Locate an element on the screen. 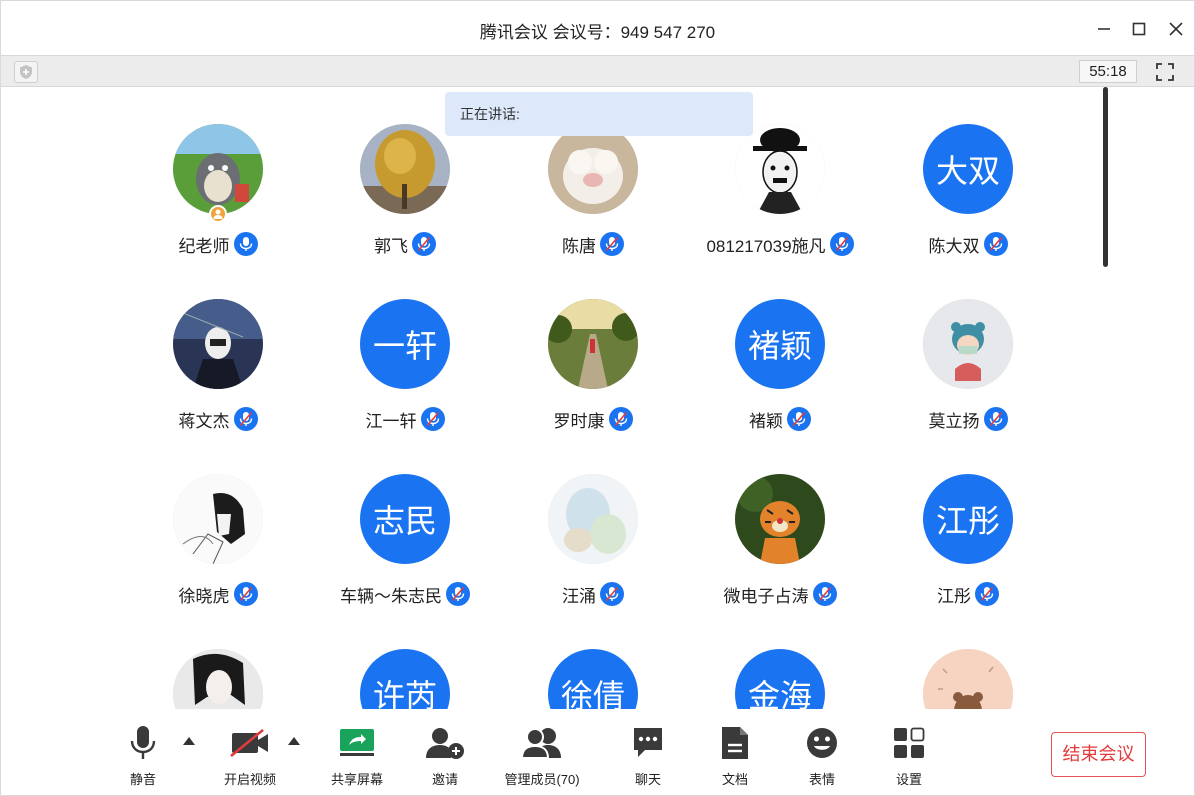 The height and width of the screenshot is (796, 1195). participant-name: 陈唐 is located at coordinates (579, 246).